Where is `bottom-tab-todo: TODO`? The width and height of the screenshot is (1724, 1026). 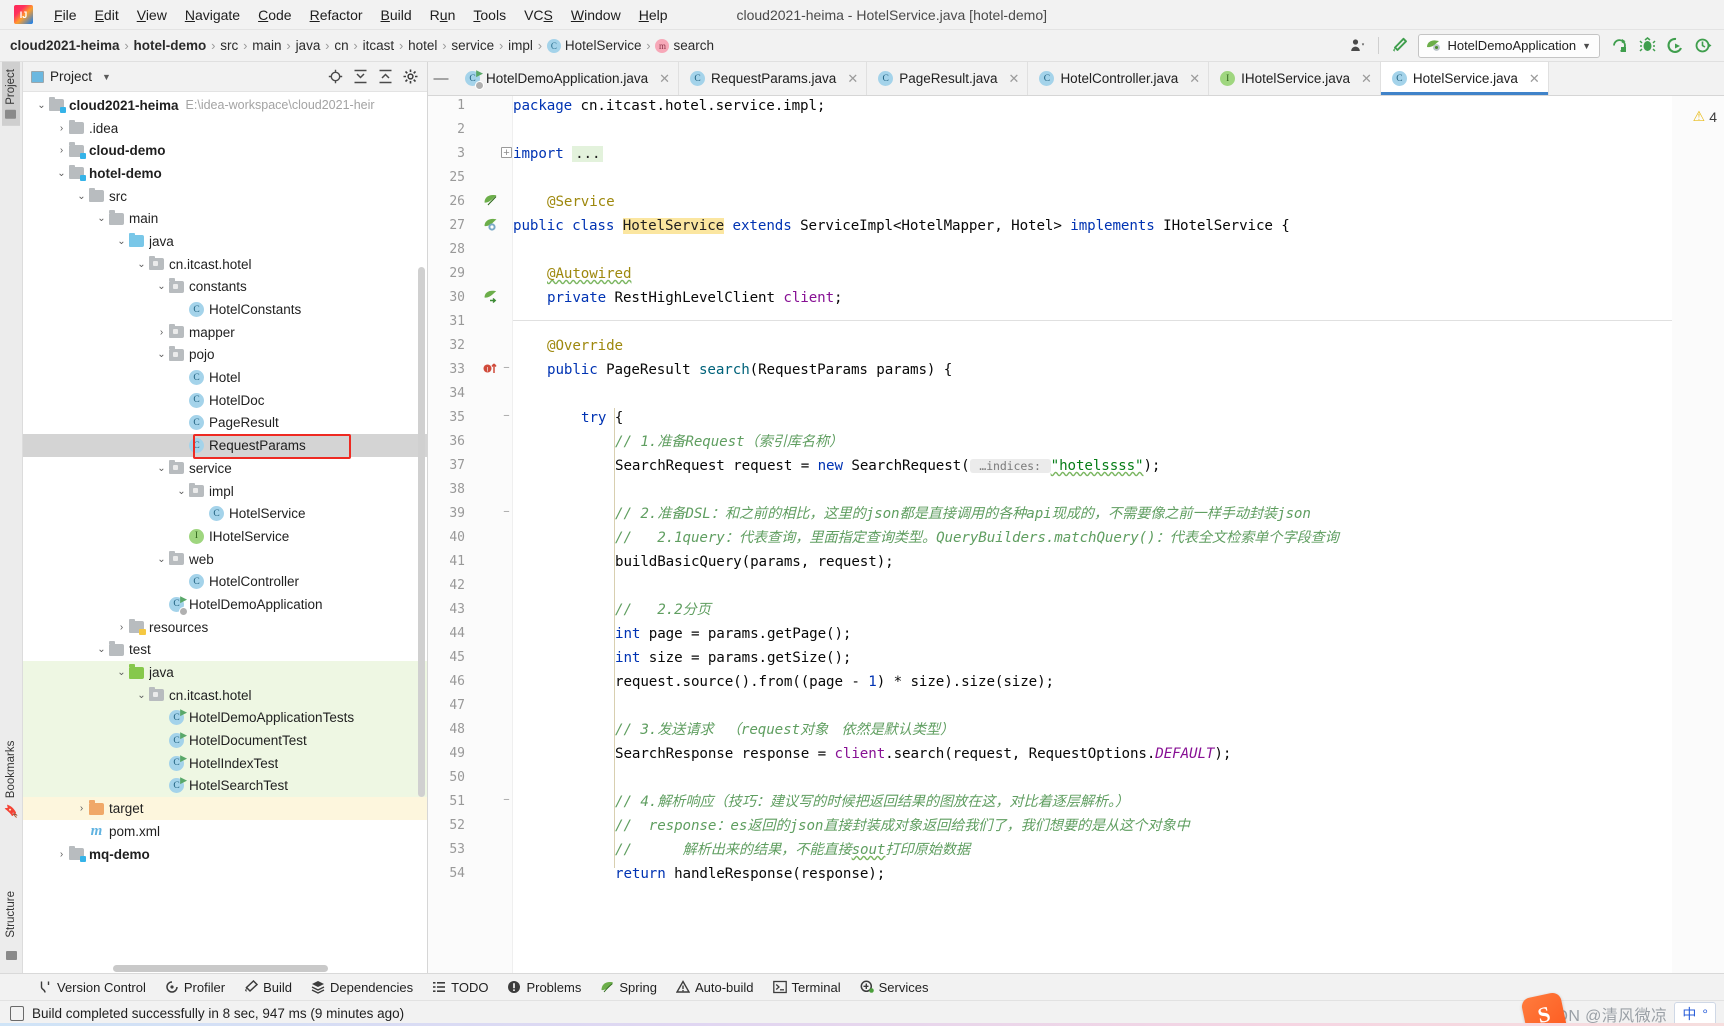 bottom-tab-todo: TODO is located at coordinates (460, 987).